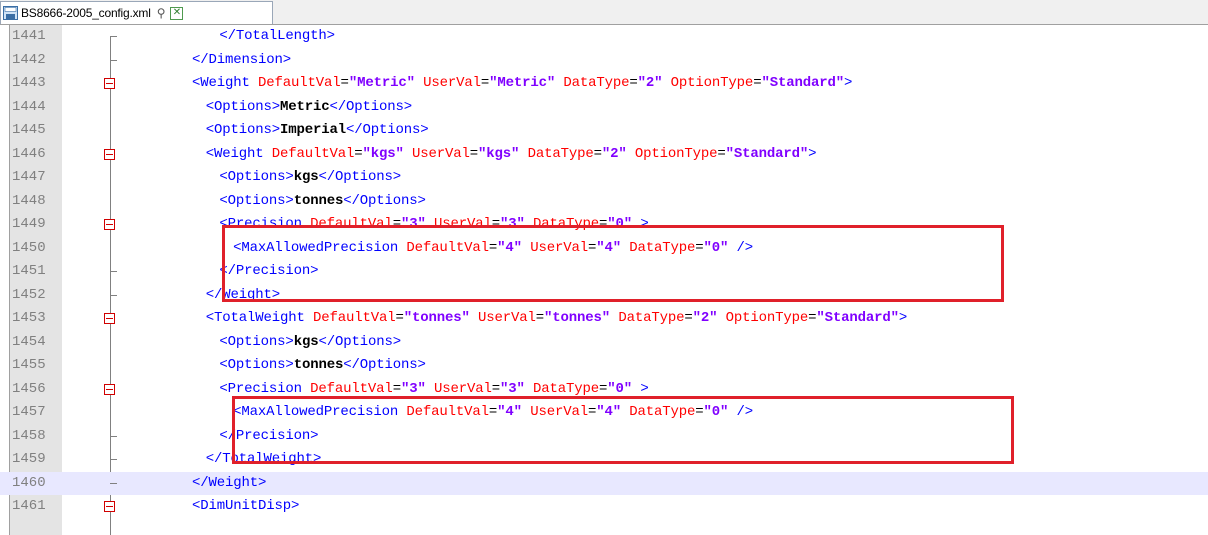  Describe the element at coordinates (347, 388) in the screenshot. I see `attribute-name: DefaultVal` at that location.